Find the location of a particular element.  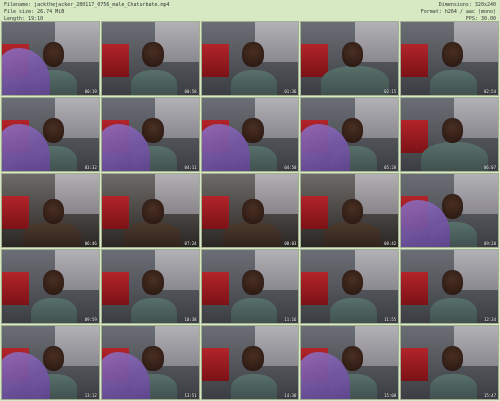

thumbnail-timestamp: 13:51 is located at coordinates (190, 395).